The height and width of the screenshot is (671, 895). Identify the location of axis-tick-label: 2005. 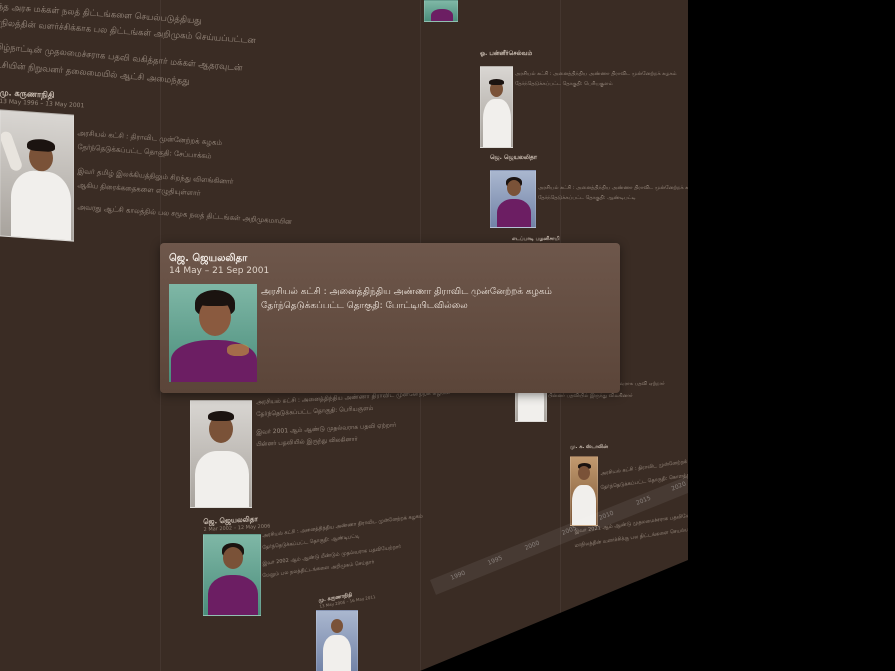
(569, 530).